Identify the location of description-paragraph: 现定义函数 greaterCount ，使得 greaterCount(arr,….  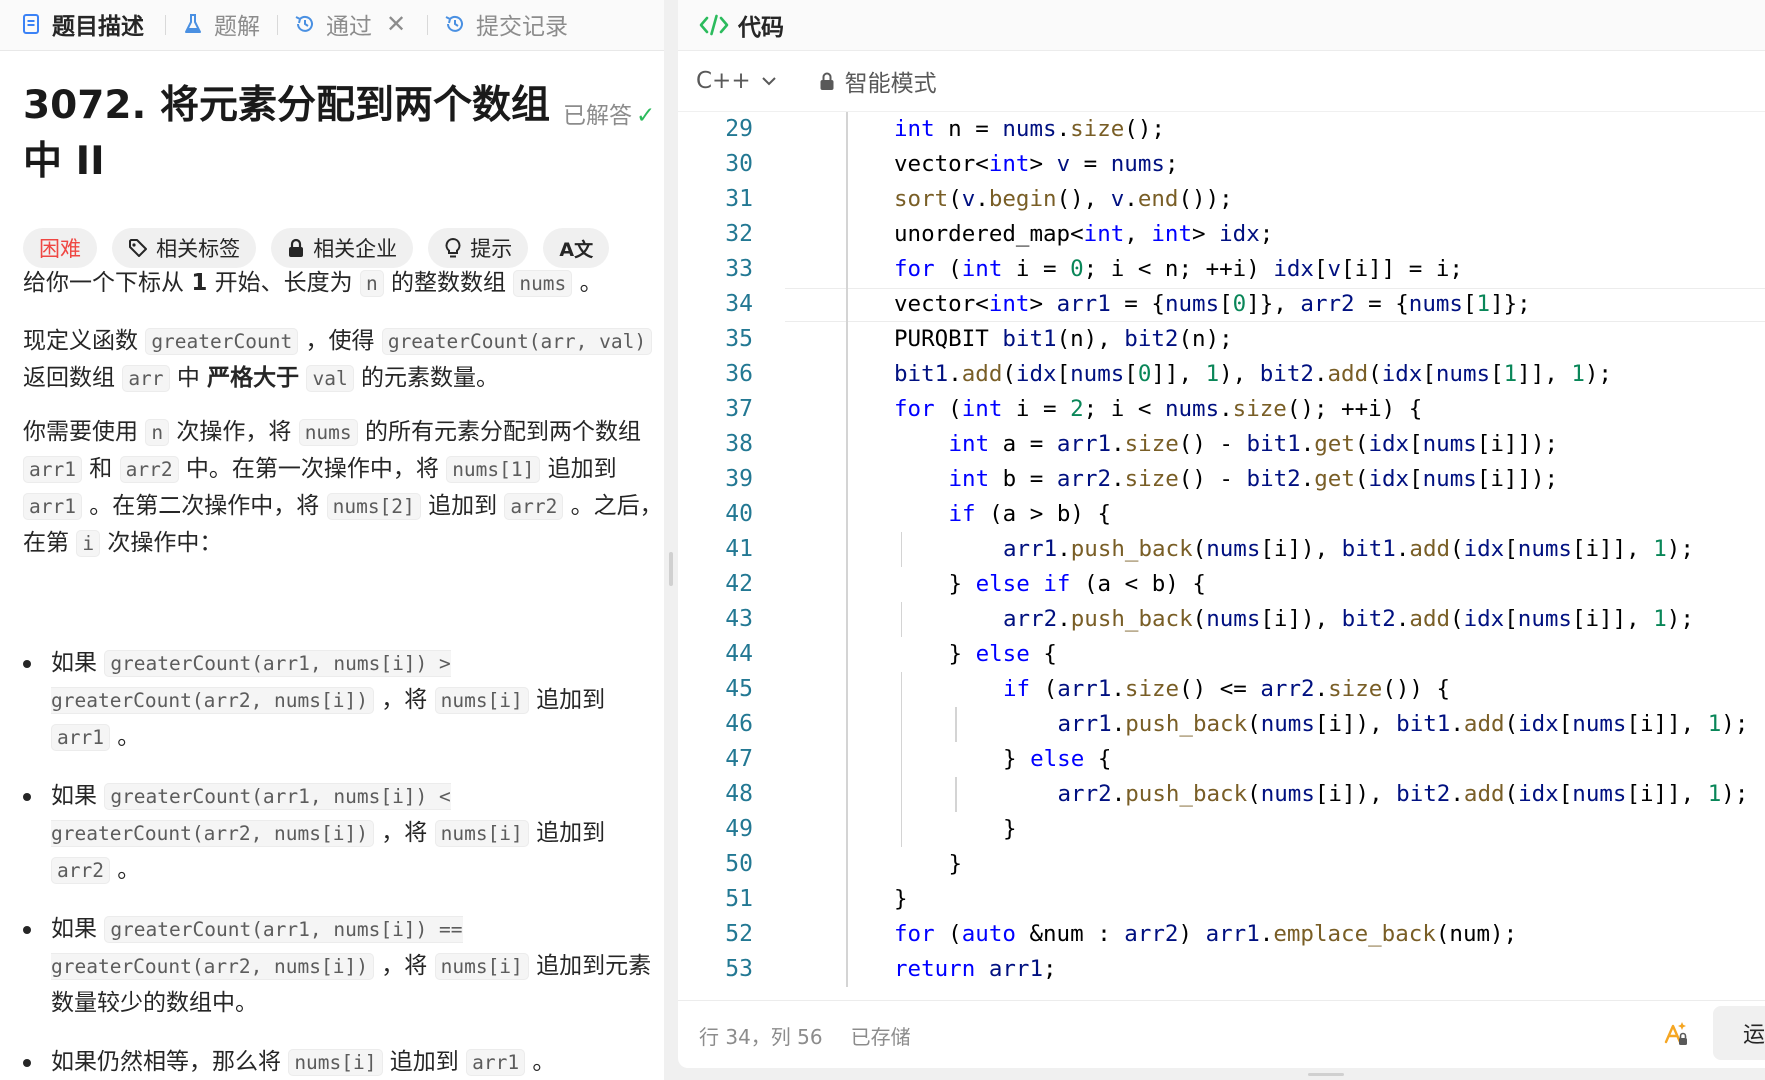
(343, 360).